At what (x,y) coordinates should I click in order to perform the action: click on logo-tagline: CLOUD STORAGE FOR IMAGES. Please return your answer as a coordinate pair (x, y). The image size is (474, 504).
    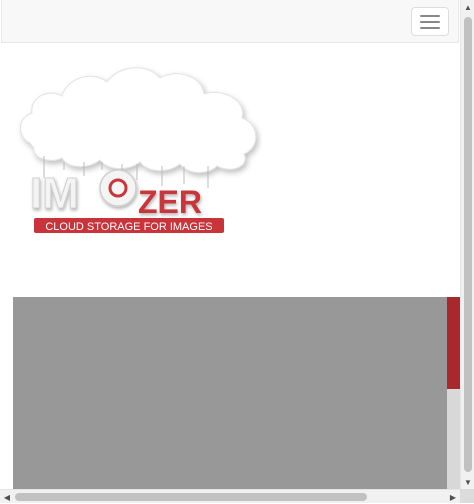
    Looking at the image, I should click on (128, 227).